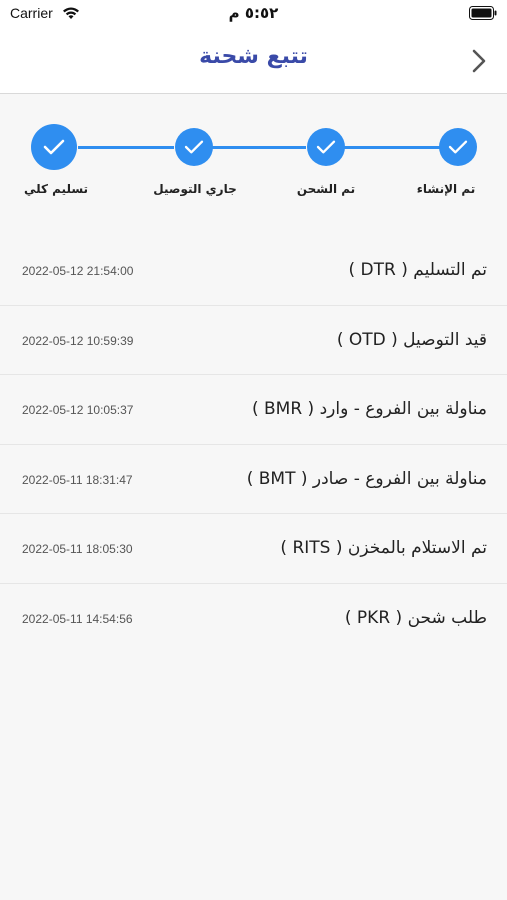 The image size is (507, 900). I want to click on event-timestamp: 2022-05-12 10:05:37, so click(78, 410).